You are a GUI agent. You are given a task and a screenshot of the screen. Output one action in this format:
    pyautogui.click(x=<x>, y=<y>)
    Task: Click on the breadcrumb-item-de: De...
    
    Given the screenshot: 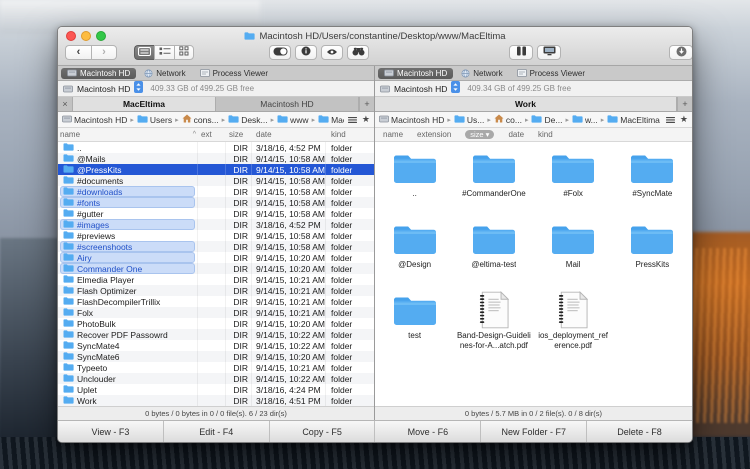 What is the action you would take?
    pyautogui.click(x=546, y=119)
    